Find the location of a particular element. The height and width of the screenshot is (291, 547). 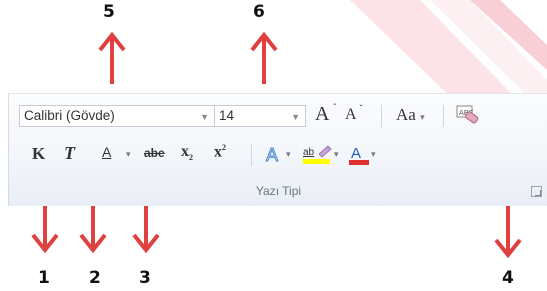

italic-button: T is located at coordinates (69, 153).